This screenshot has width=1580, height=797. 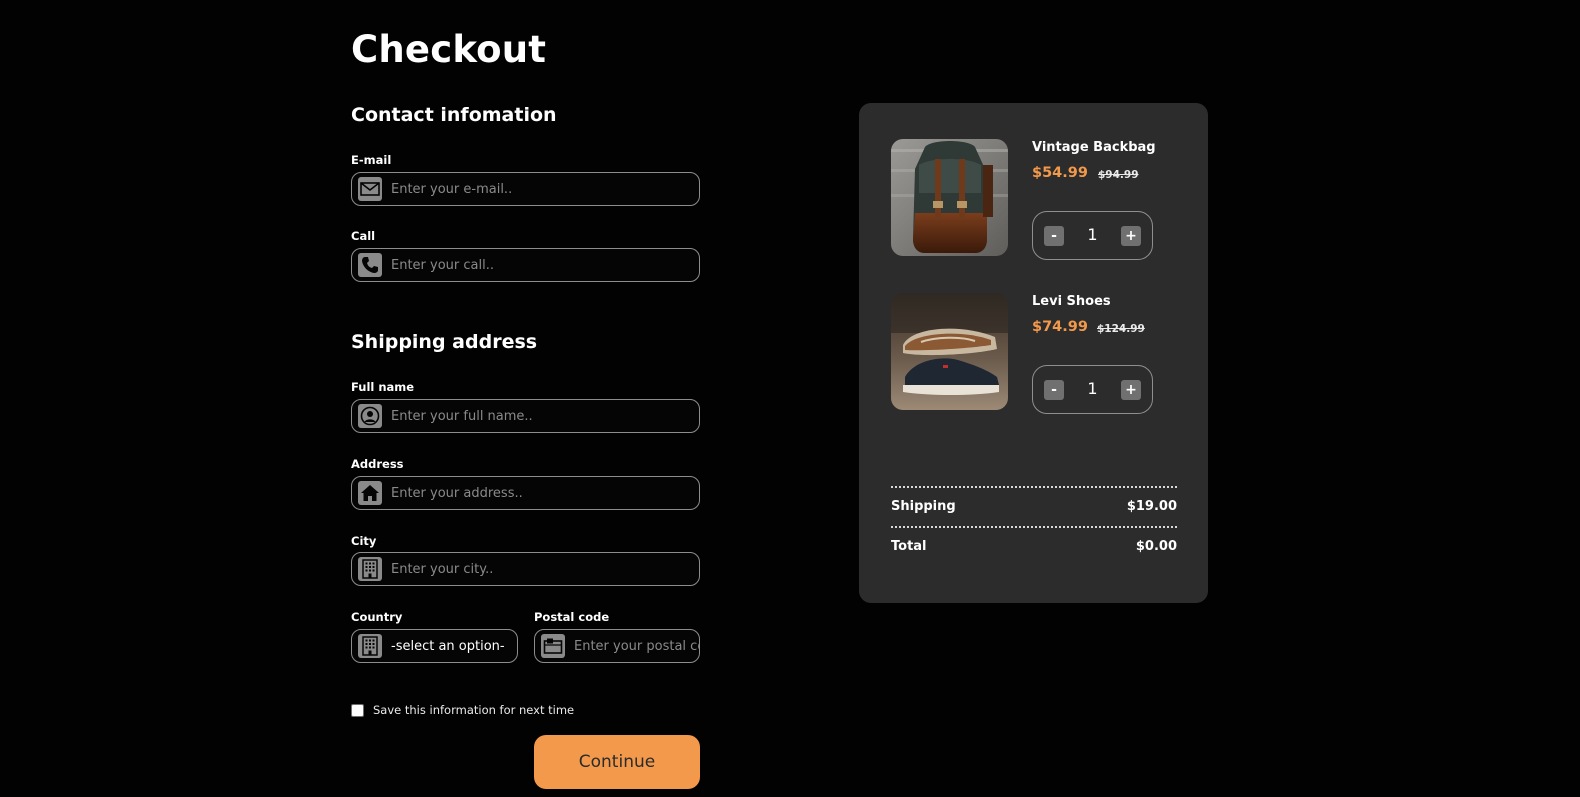 I want to click on full-name-label: Full name, so click(x=383, y=387).